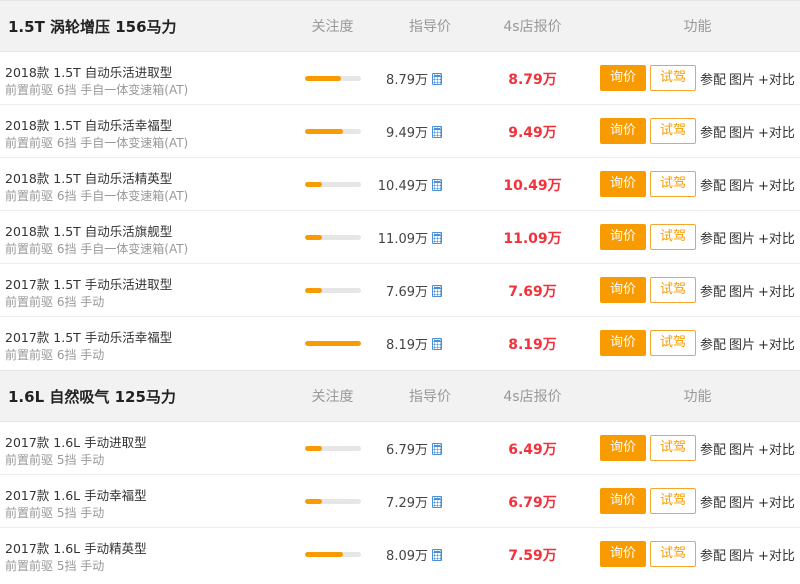 The height and width of the screenshot is (584, 800). I want to click on model-name-link: 2017款 1.6L 手动幸福型, so click(76, 494).